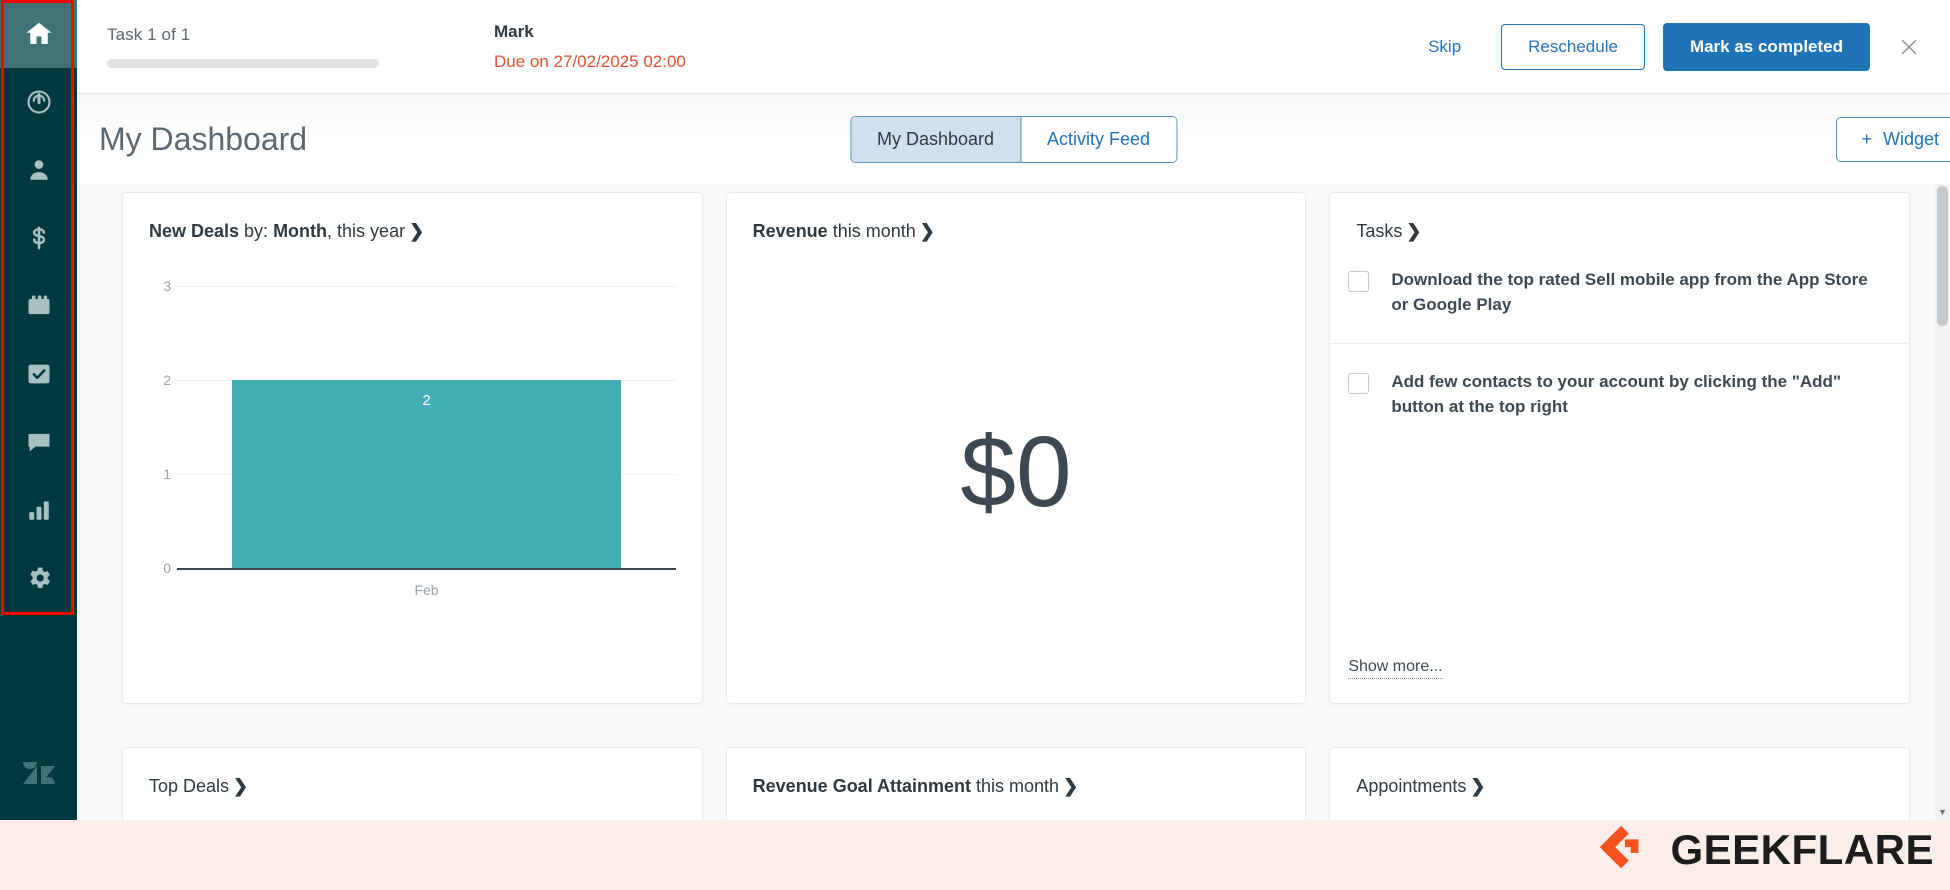 Image resolution: width=1950 pixels, height=890 pixels. I want to click on widget-top-deals-title-text: Top Deals, so click(189, 786).